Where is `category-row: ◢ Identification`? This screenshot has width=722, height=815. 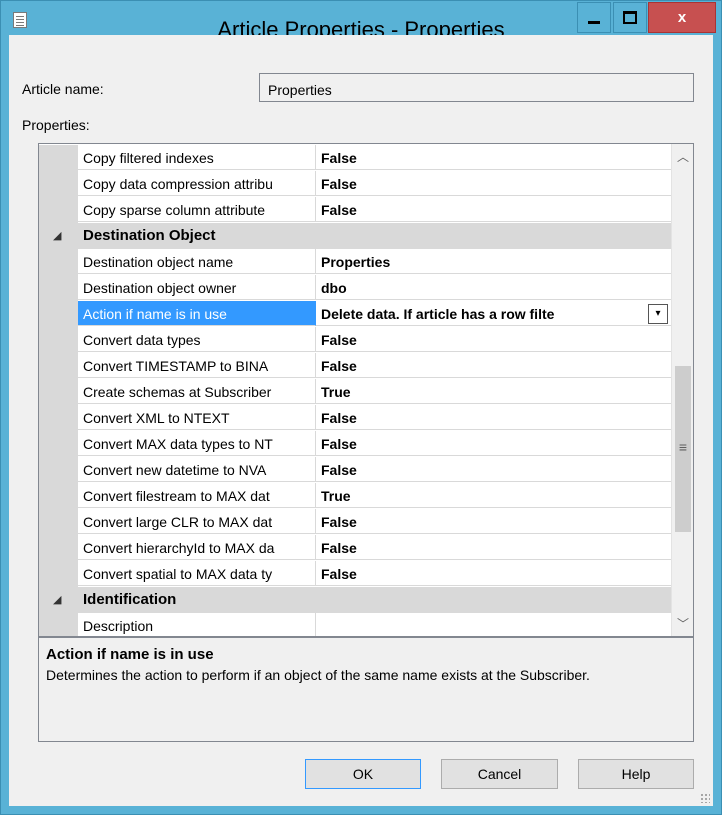 category-row: ◢ Identification is located at coordinates (355, 600).